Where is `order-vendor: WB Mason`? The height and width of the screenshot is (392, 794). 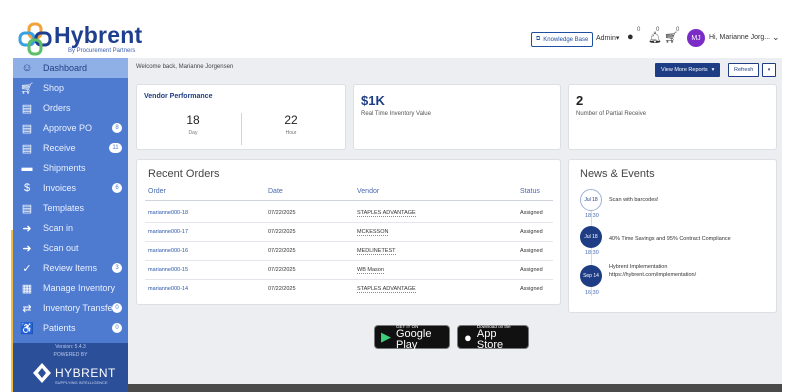 order-vendor: WB Mason is located at coordinates (370, 270).